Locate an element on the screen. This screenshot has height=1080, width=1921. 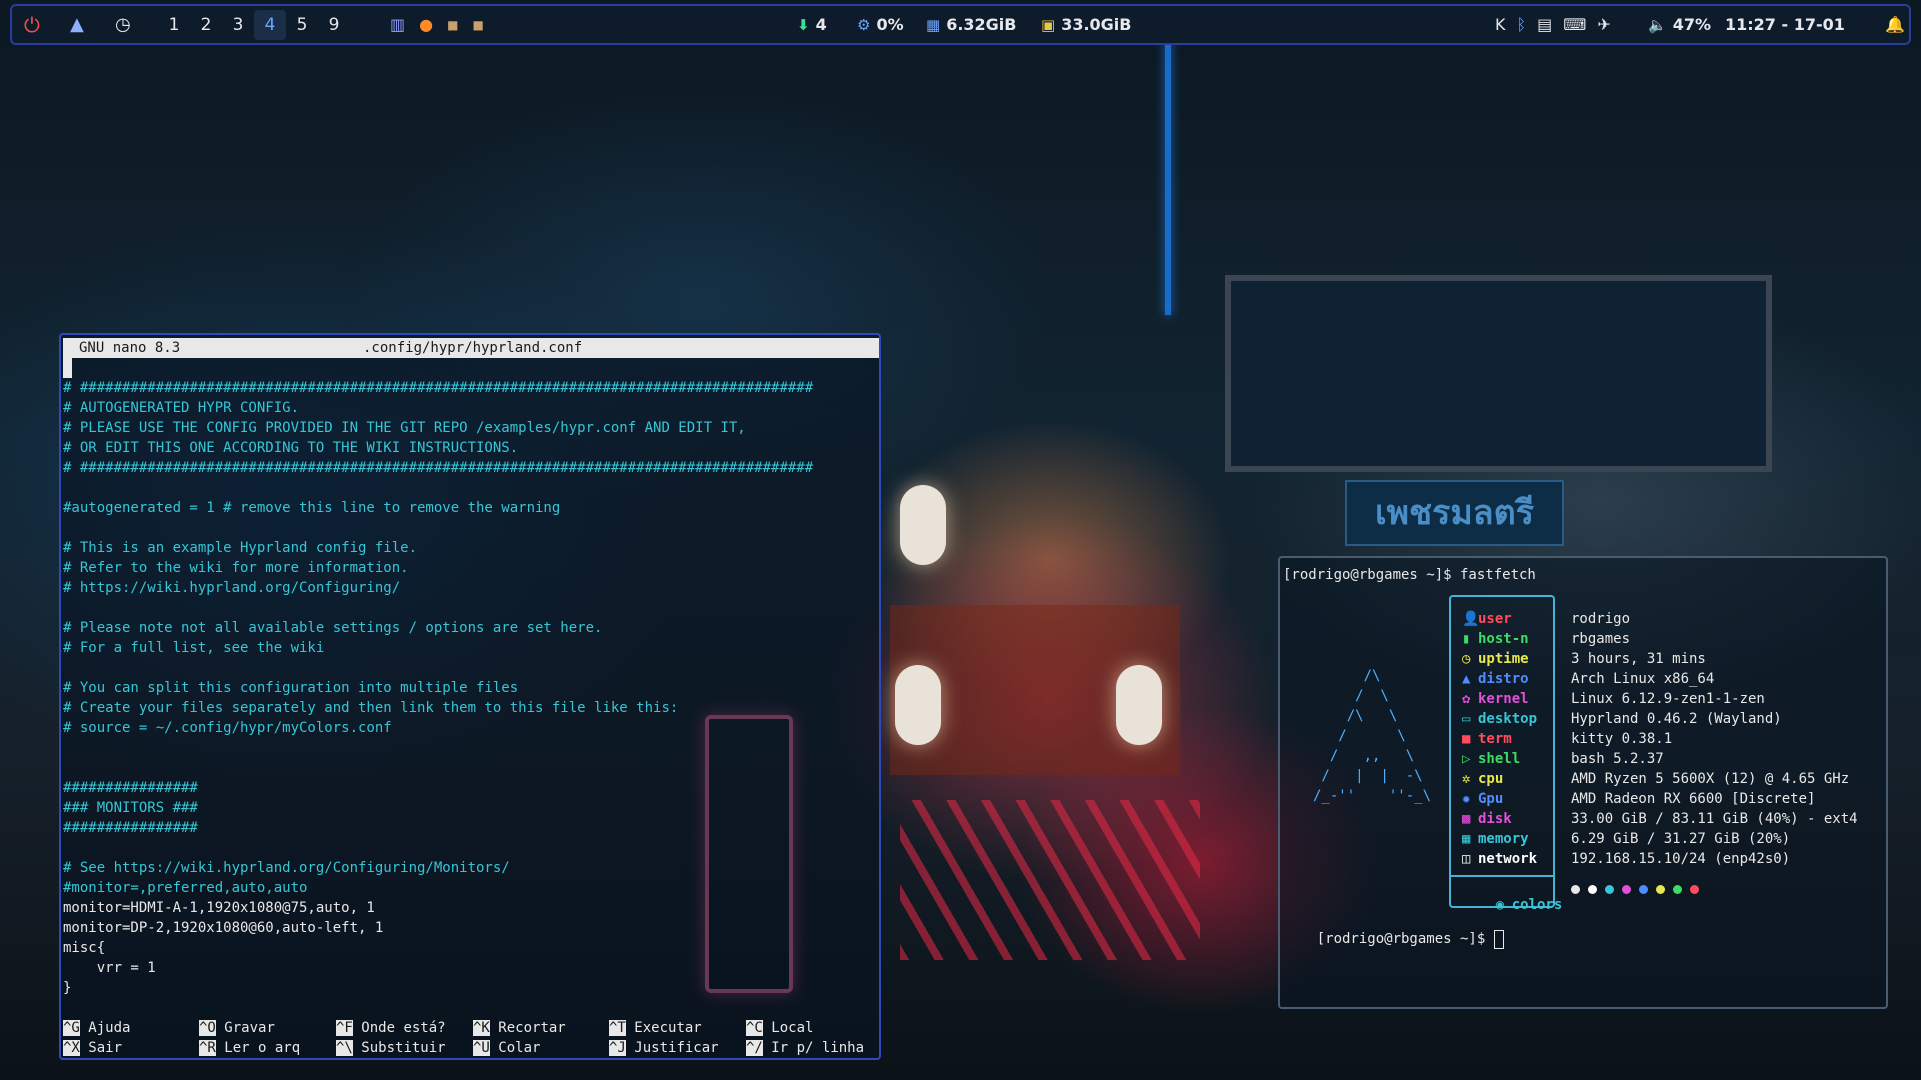
shortcut-key: ^C is located at coordinates (754, 1028).